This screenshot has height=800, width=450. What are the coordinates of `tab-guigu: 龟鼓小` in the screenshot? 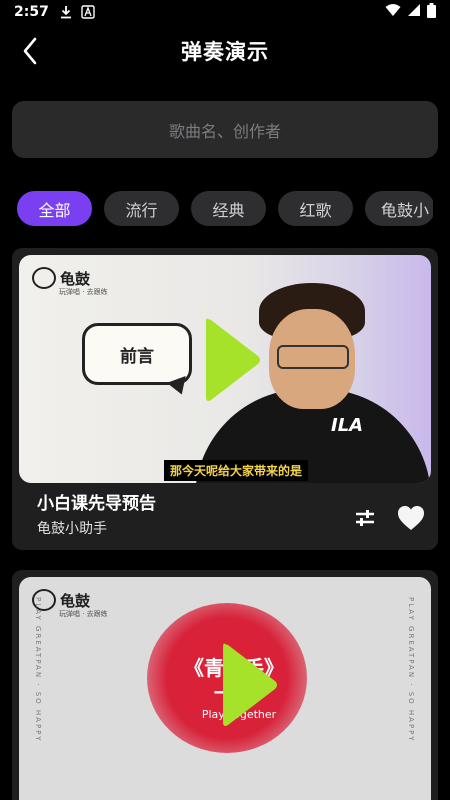 It's located at (399, 208).